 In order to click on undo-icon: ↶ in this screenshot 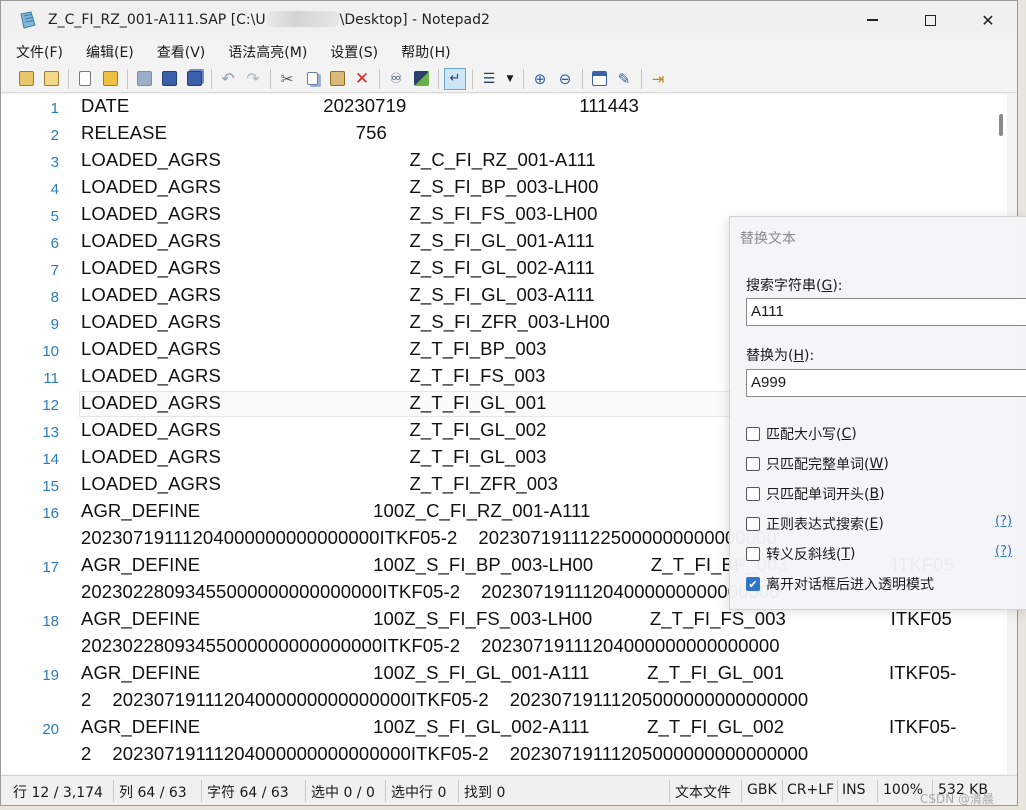, I will do `click(228, 78)`.